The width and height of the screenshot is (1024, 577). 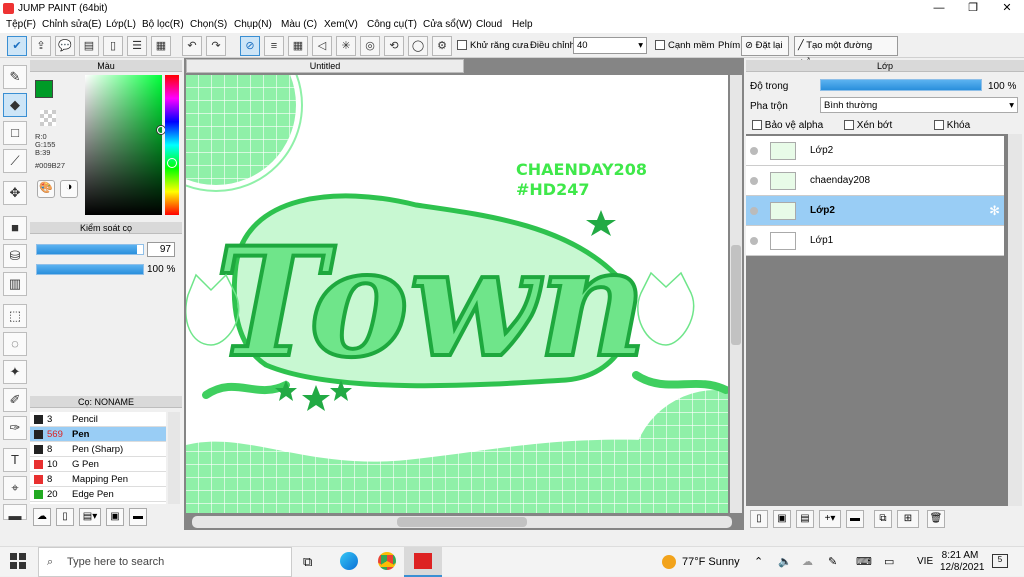 I want to click on tray-chevron-icon: ⌃, so click(x=758, y=561).